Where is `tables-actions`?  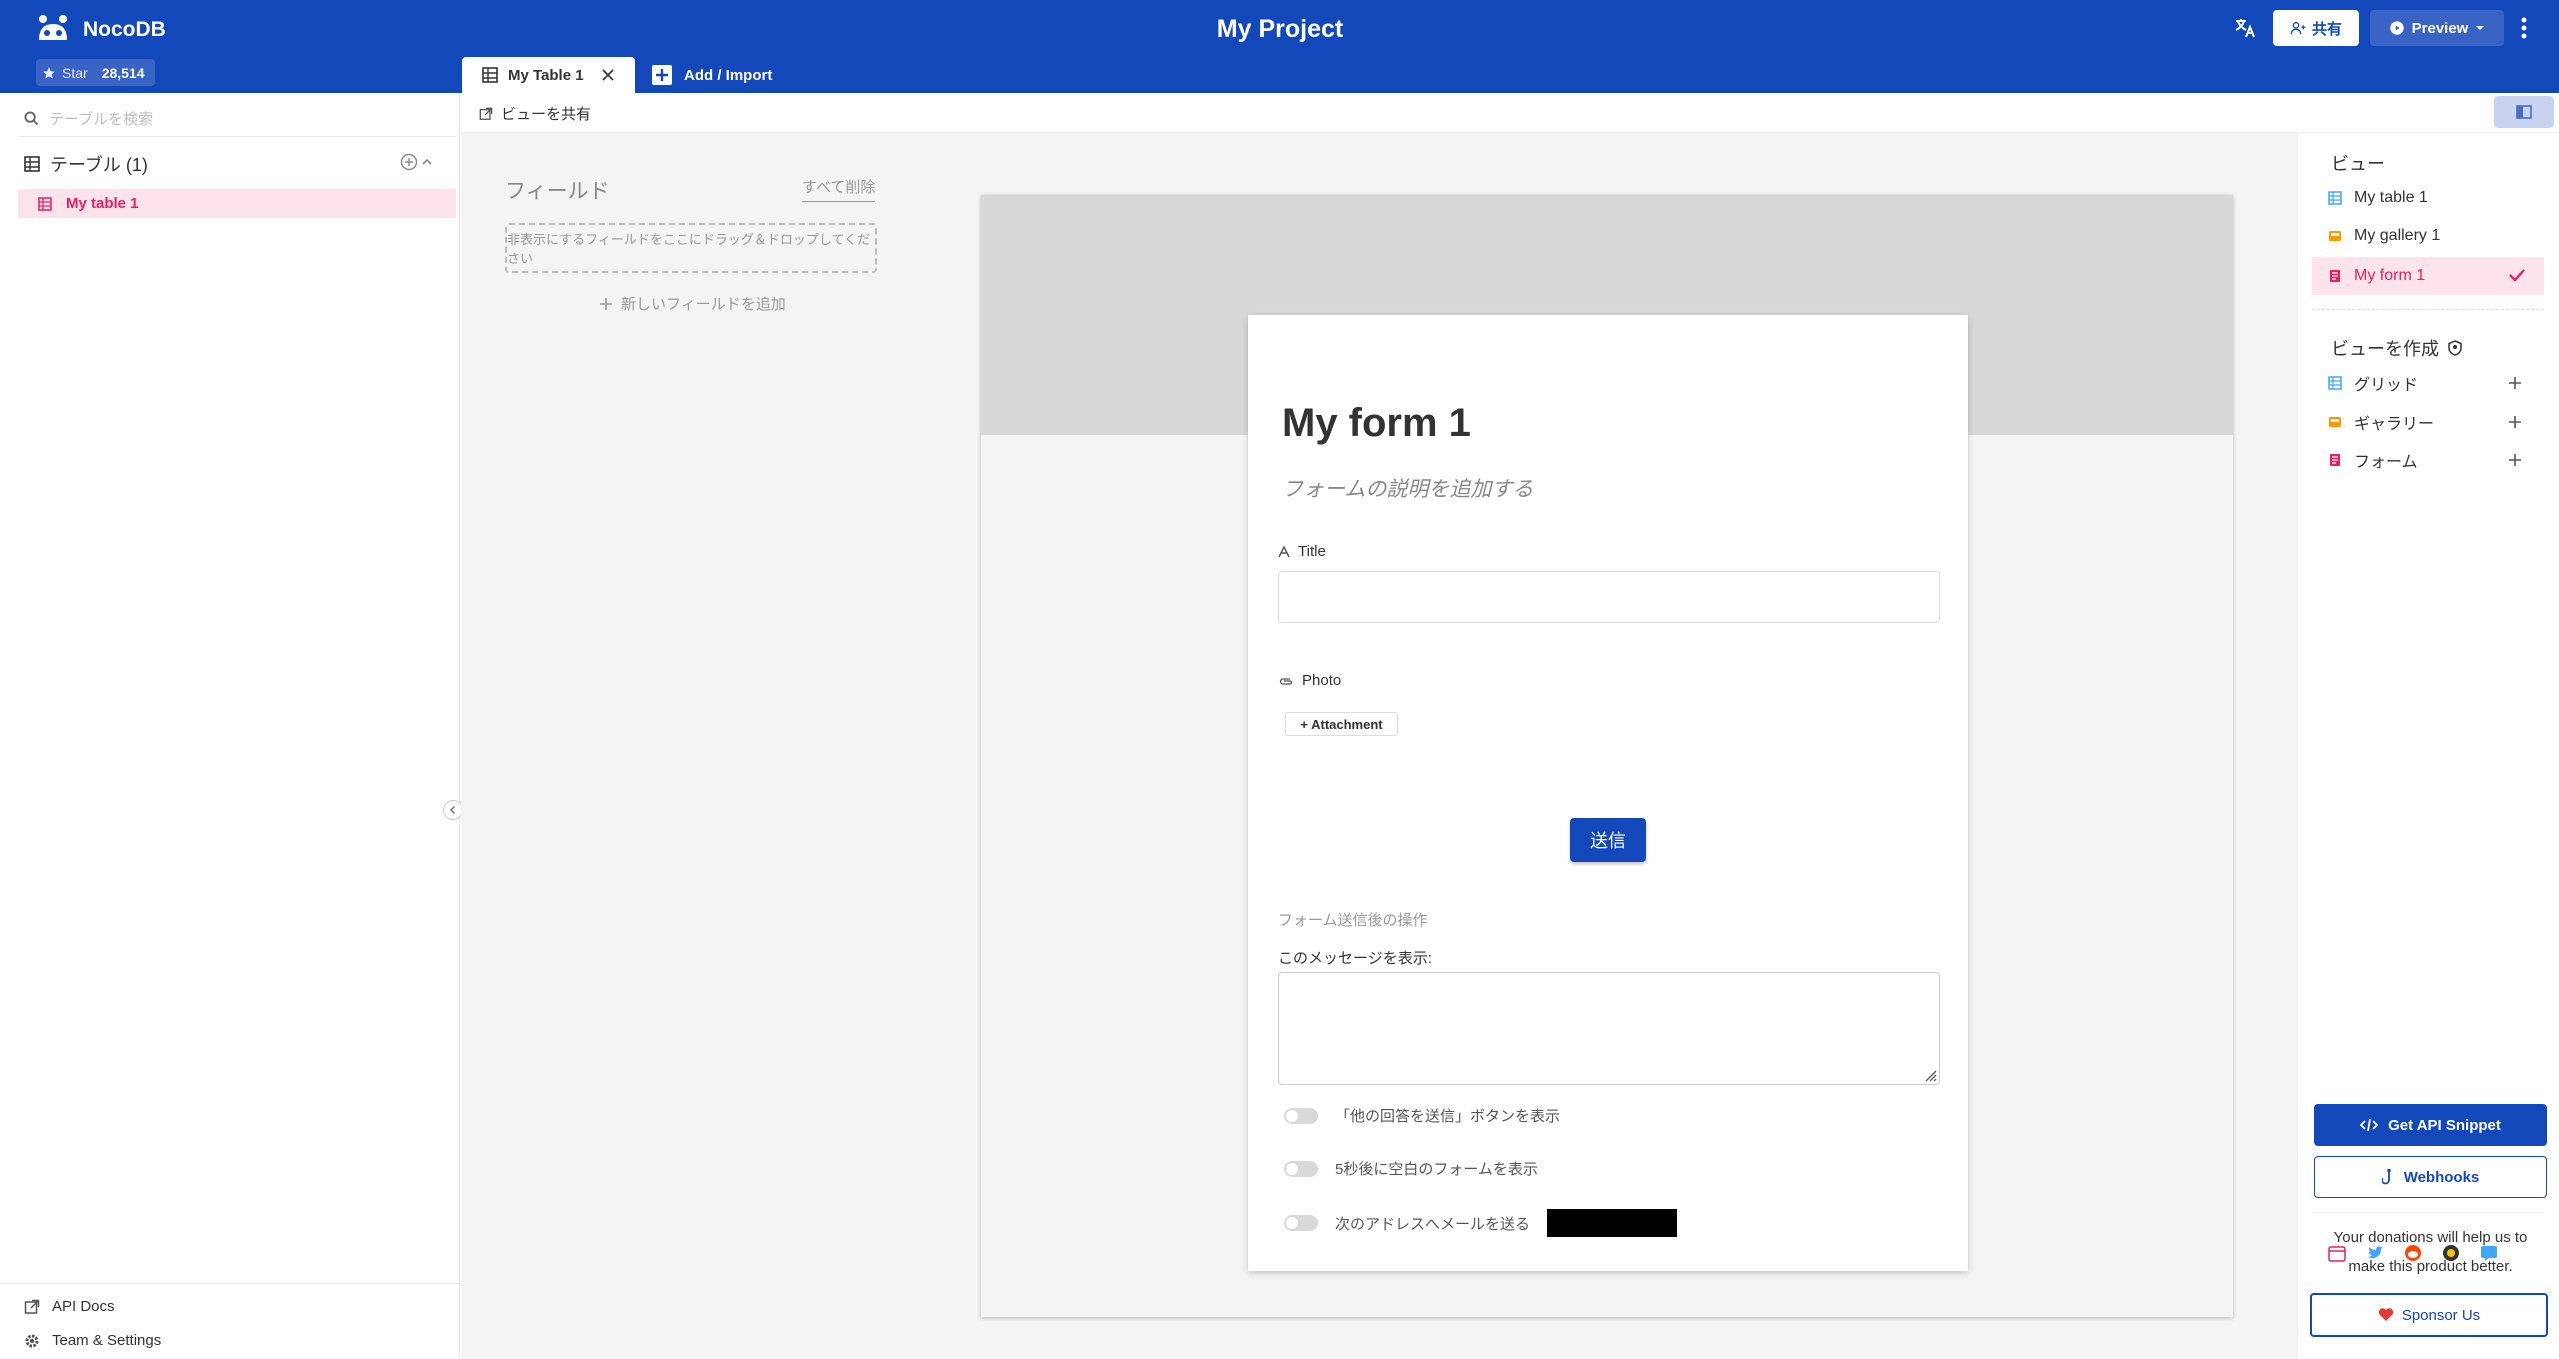 tables-actions is located at coordinates (417, 162).